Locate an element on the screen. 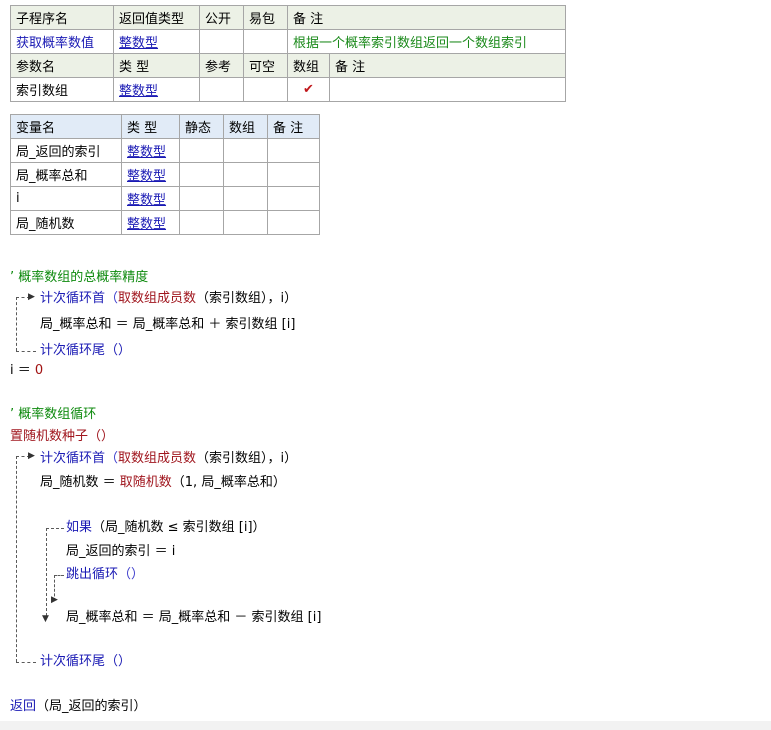 The height and width of the screenshot is (730, 771). param-type: 整数型 is located at coordinates (156, 89).